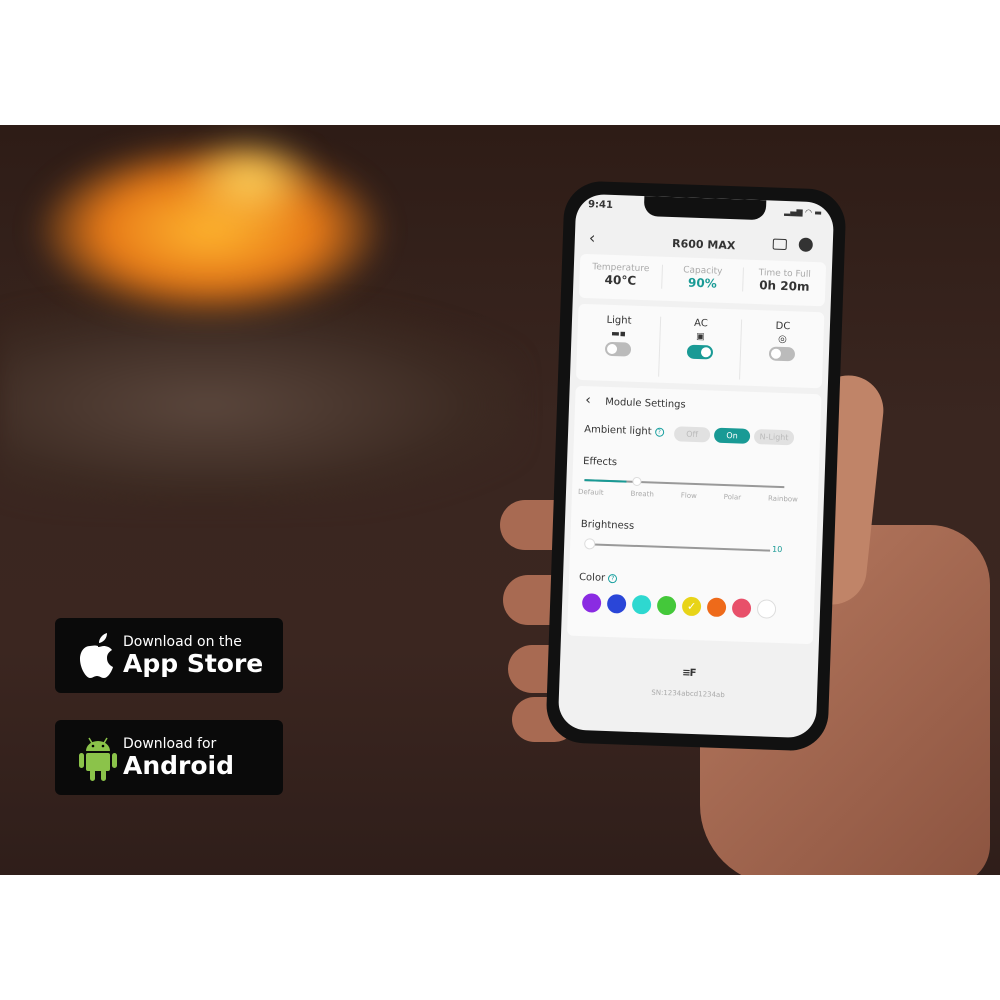 The height and width of the screenshot is (1000, 1000). I want to click on dc-port-icon: ◎, so click(782, 339).